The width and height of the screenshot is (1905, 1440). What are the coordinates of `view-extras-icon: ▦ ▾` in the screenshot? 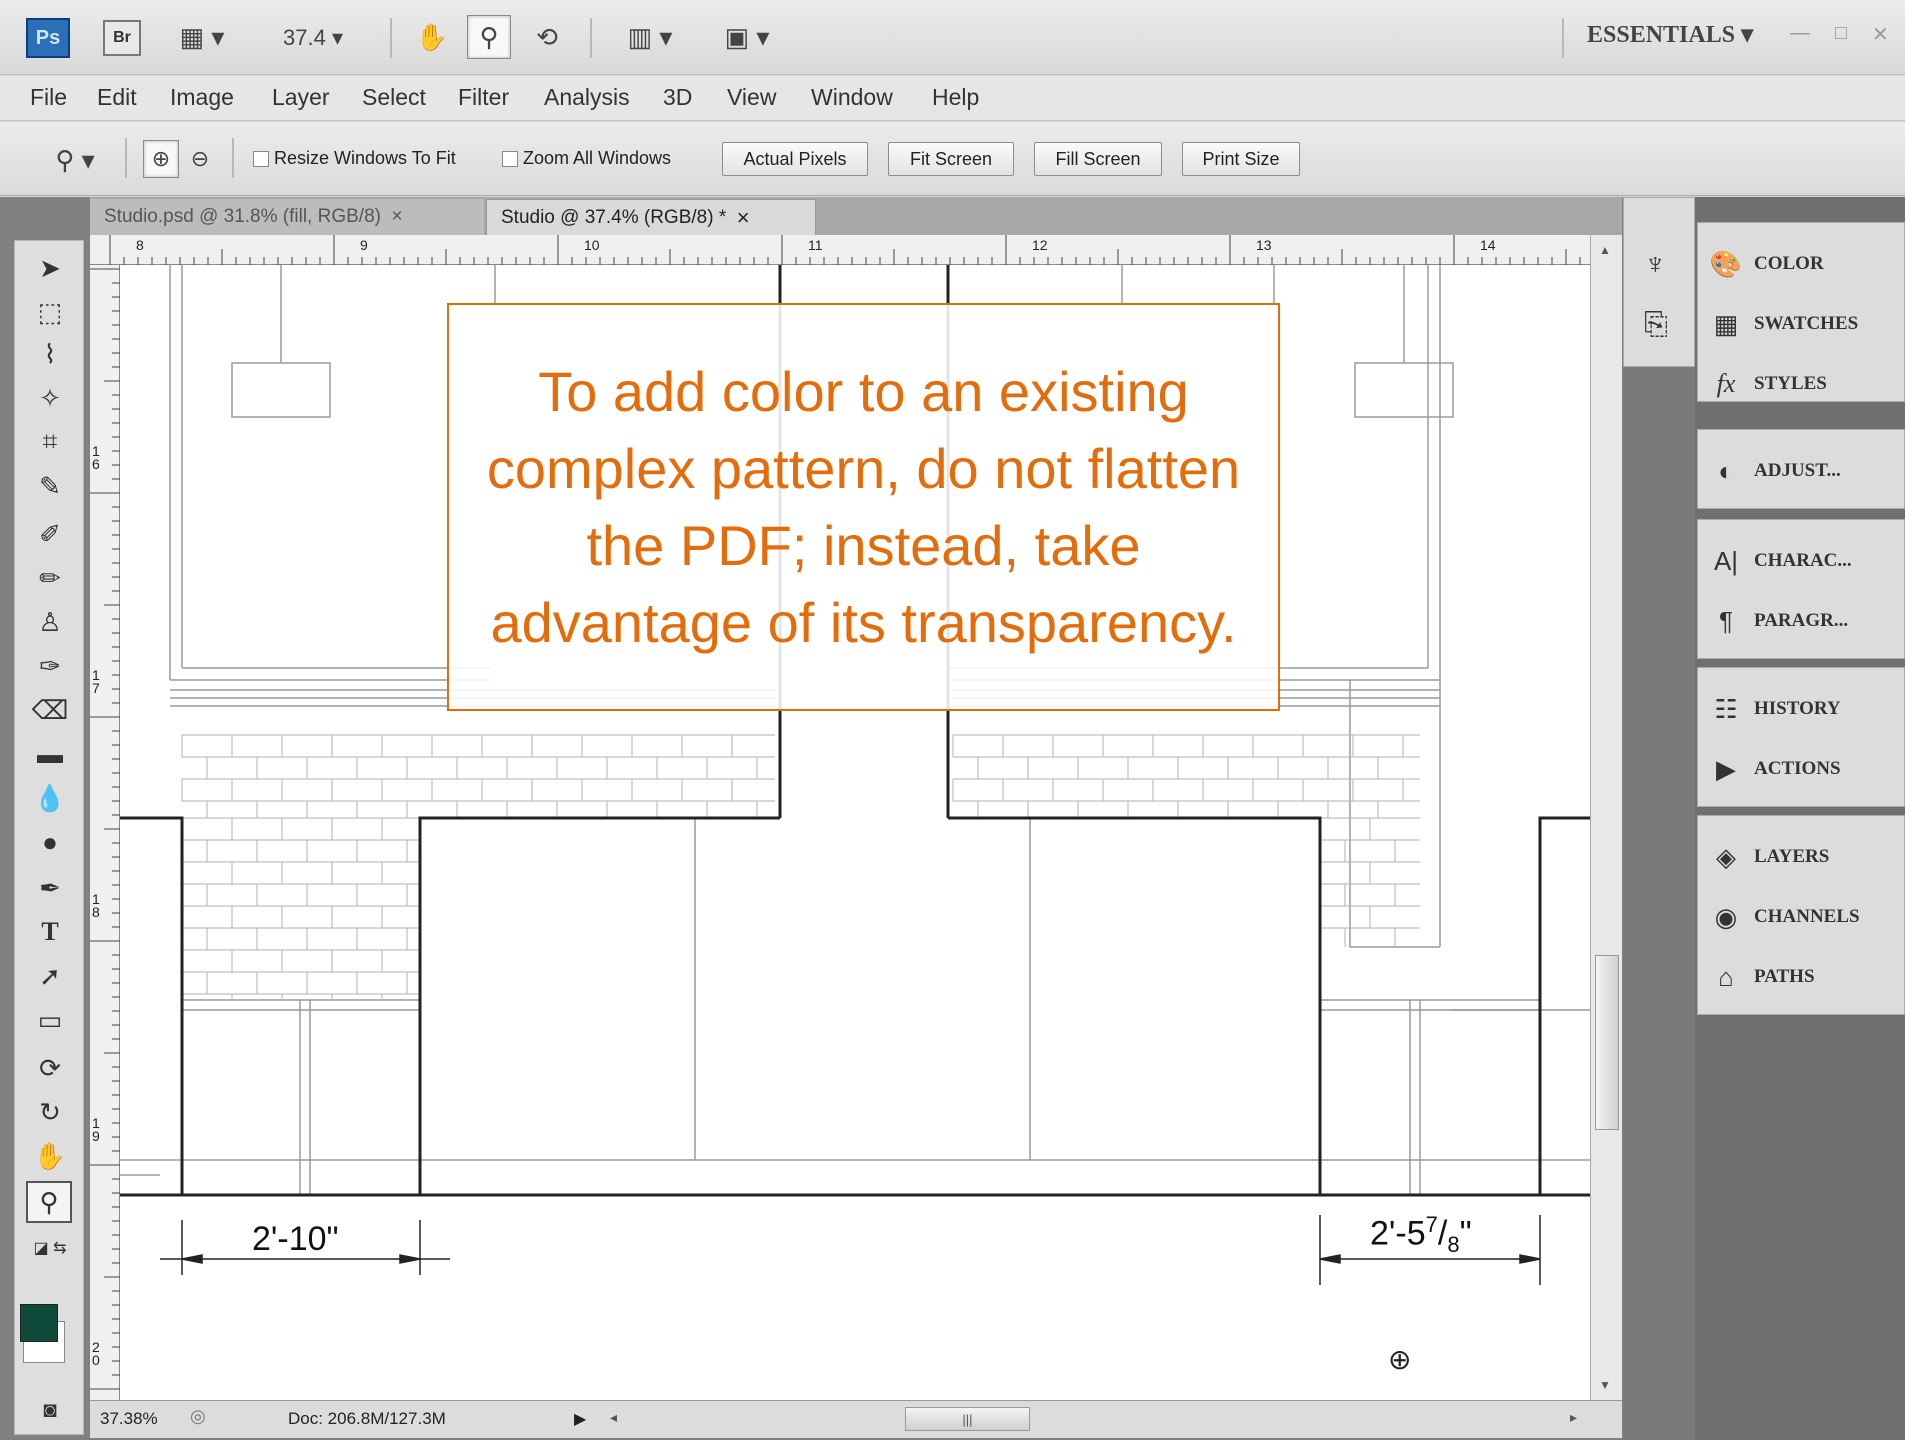 It's located at (202, 37).